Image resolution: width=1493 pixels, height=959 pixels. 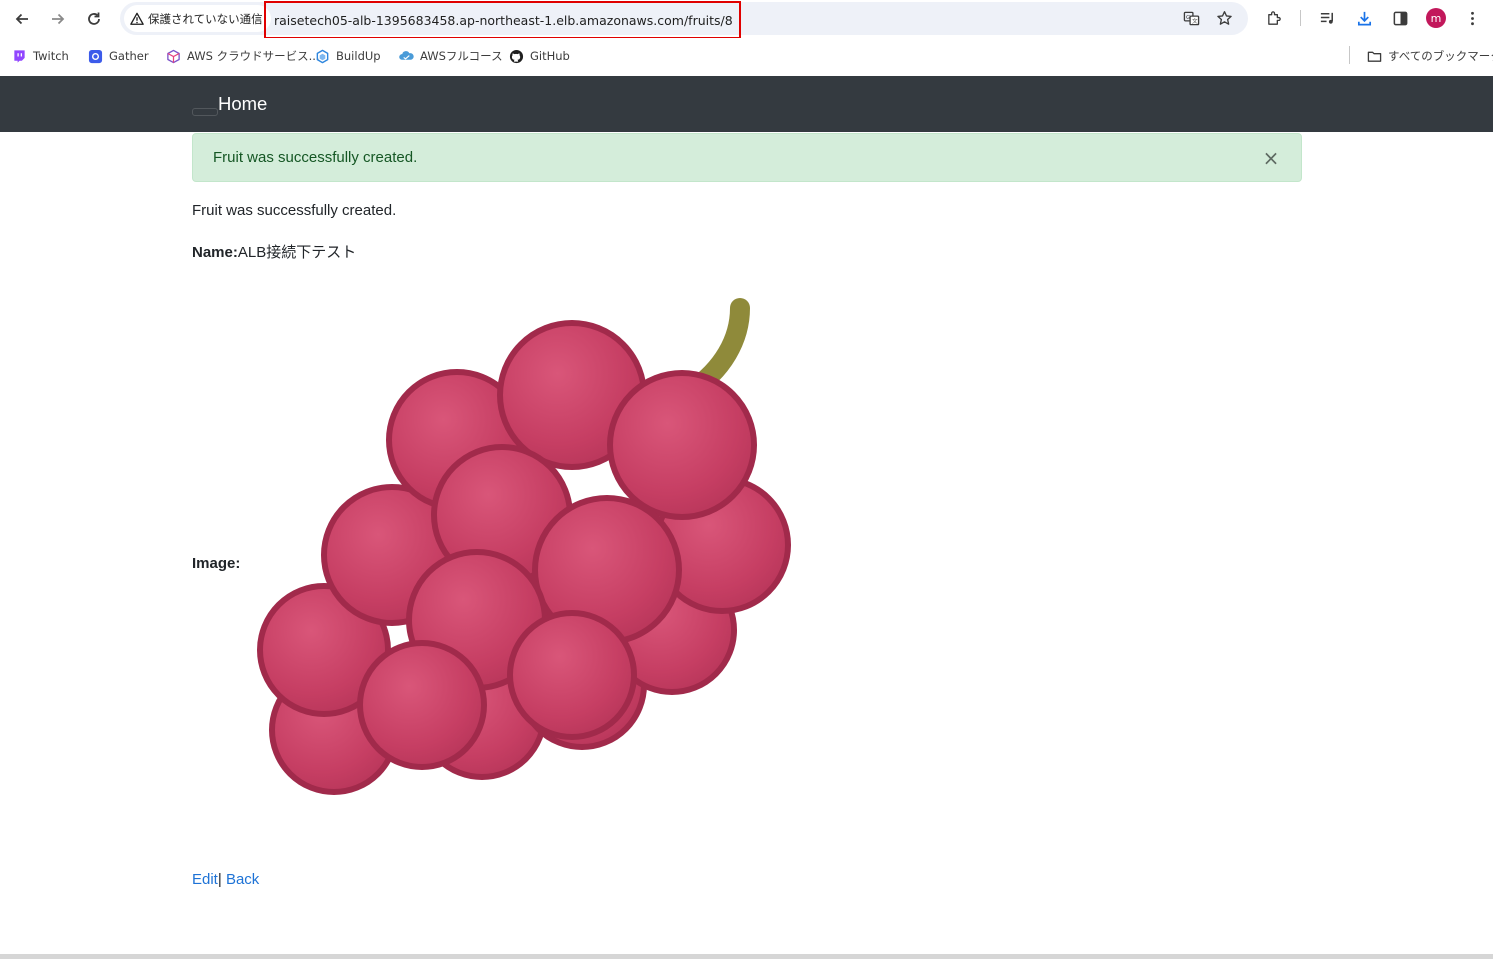 What do you see at coordinates (1472, 18) in the screenshot?
I see `menu-kebab-icon` at bounding box center [1472, 18].